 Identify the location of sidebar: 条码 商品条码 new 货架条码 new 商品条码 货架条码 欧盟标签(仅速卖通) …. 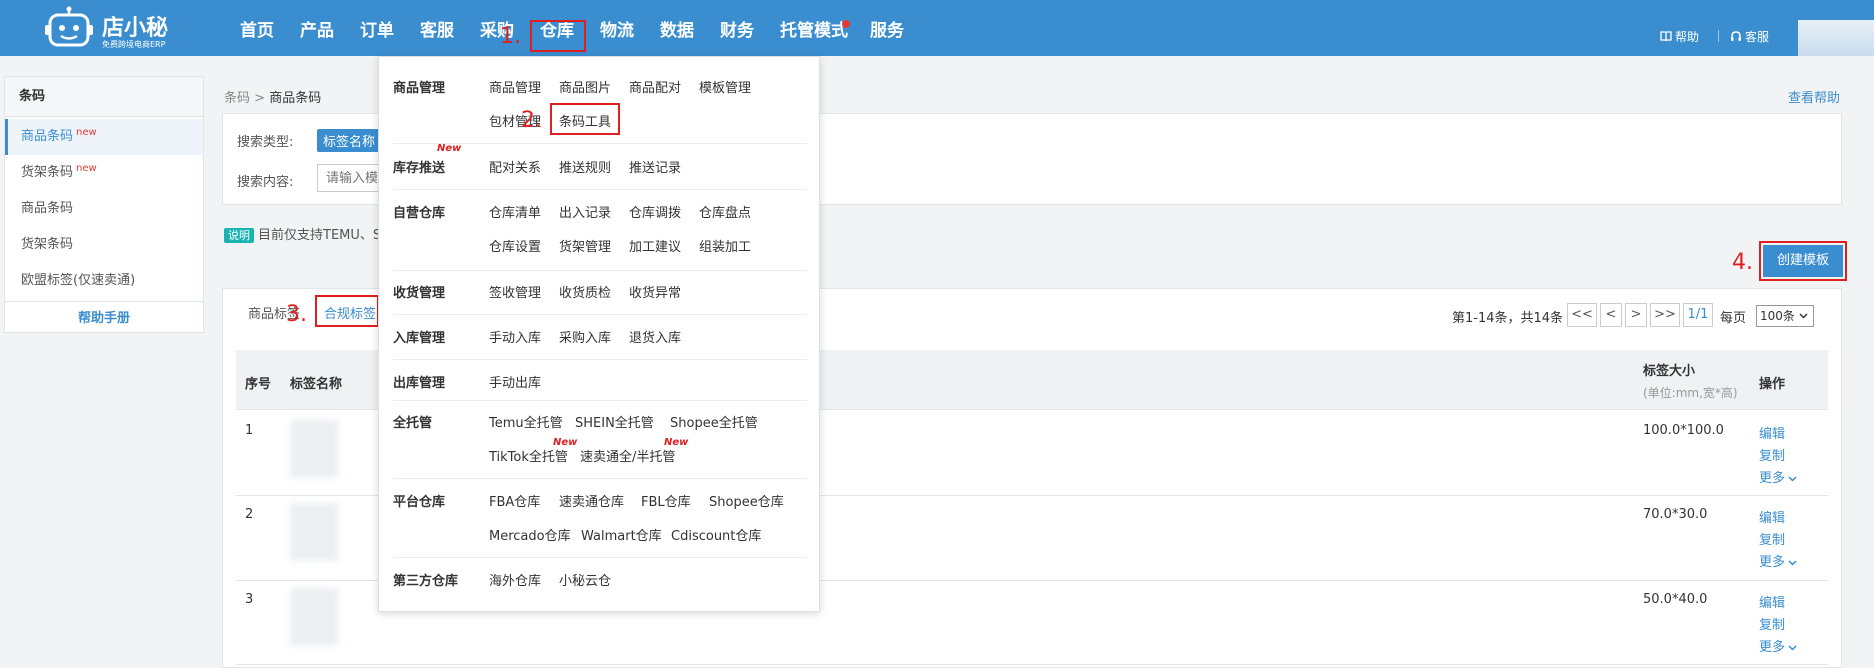
(104, 204).